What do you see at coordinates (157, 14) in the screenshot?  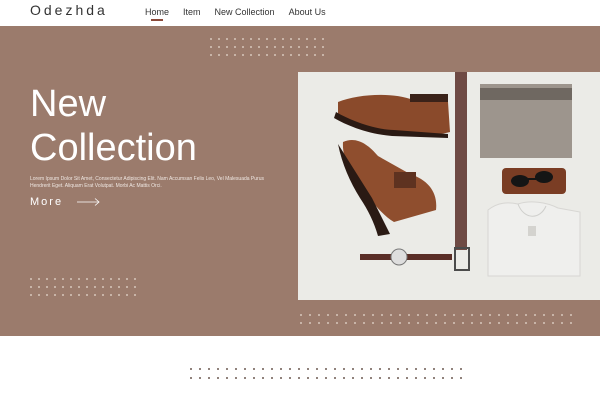 I see `nav-home: Home` at bounding box center [157, 14].